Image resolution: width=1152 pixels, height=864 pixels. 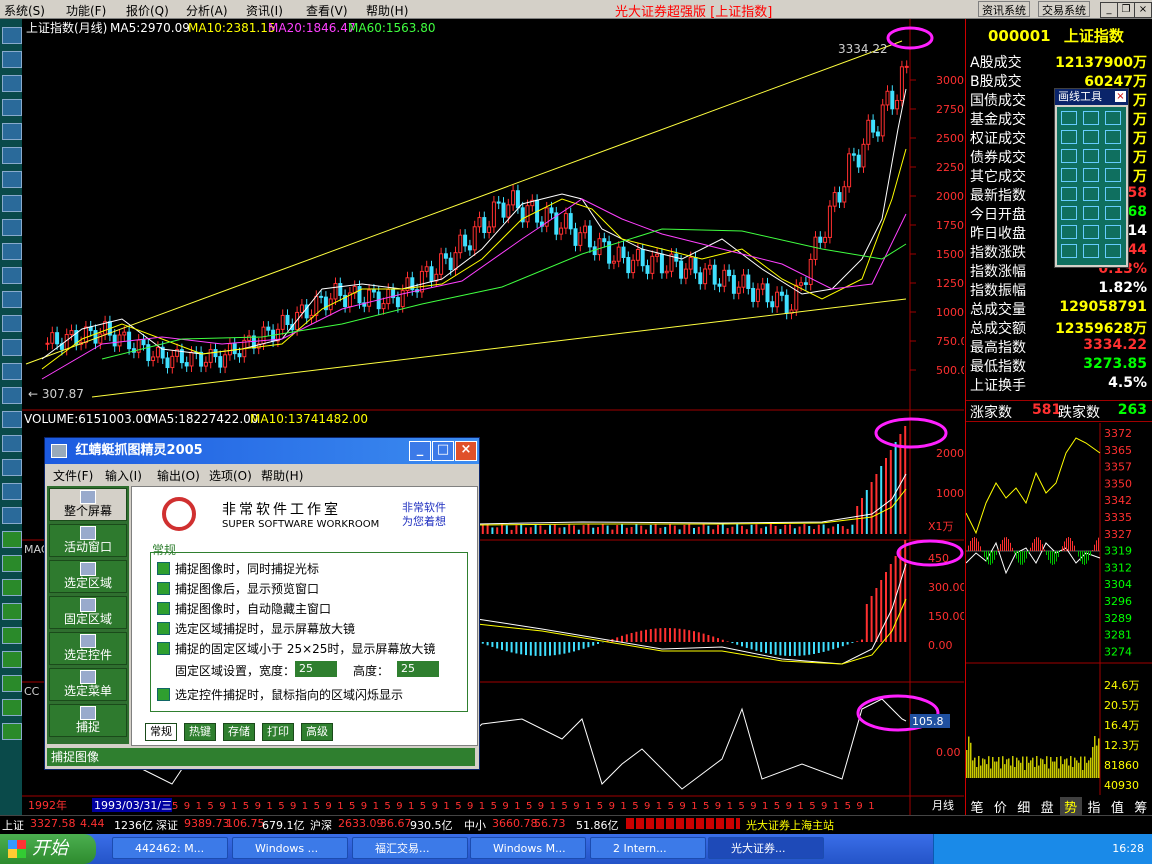 I want to click on option-checkbox: 捕捉图像时，同时捕捉光标, so click(x=312, y=568).